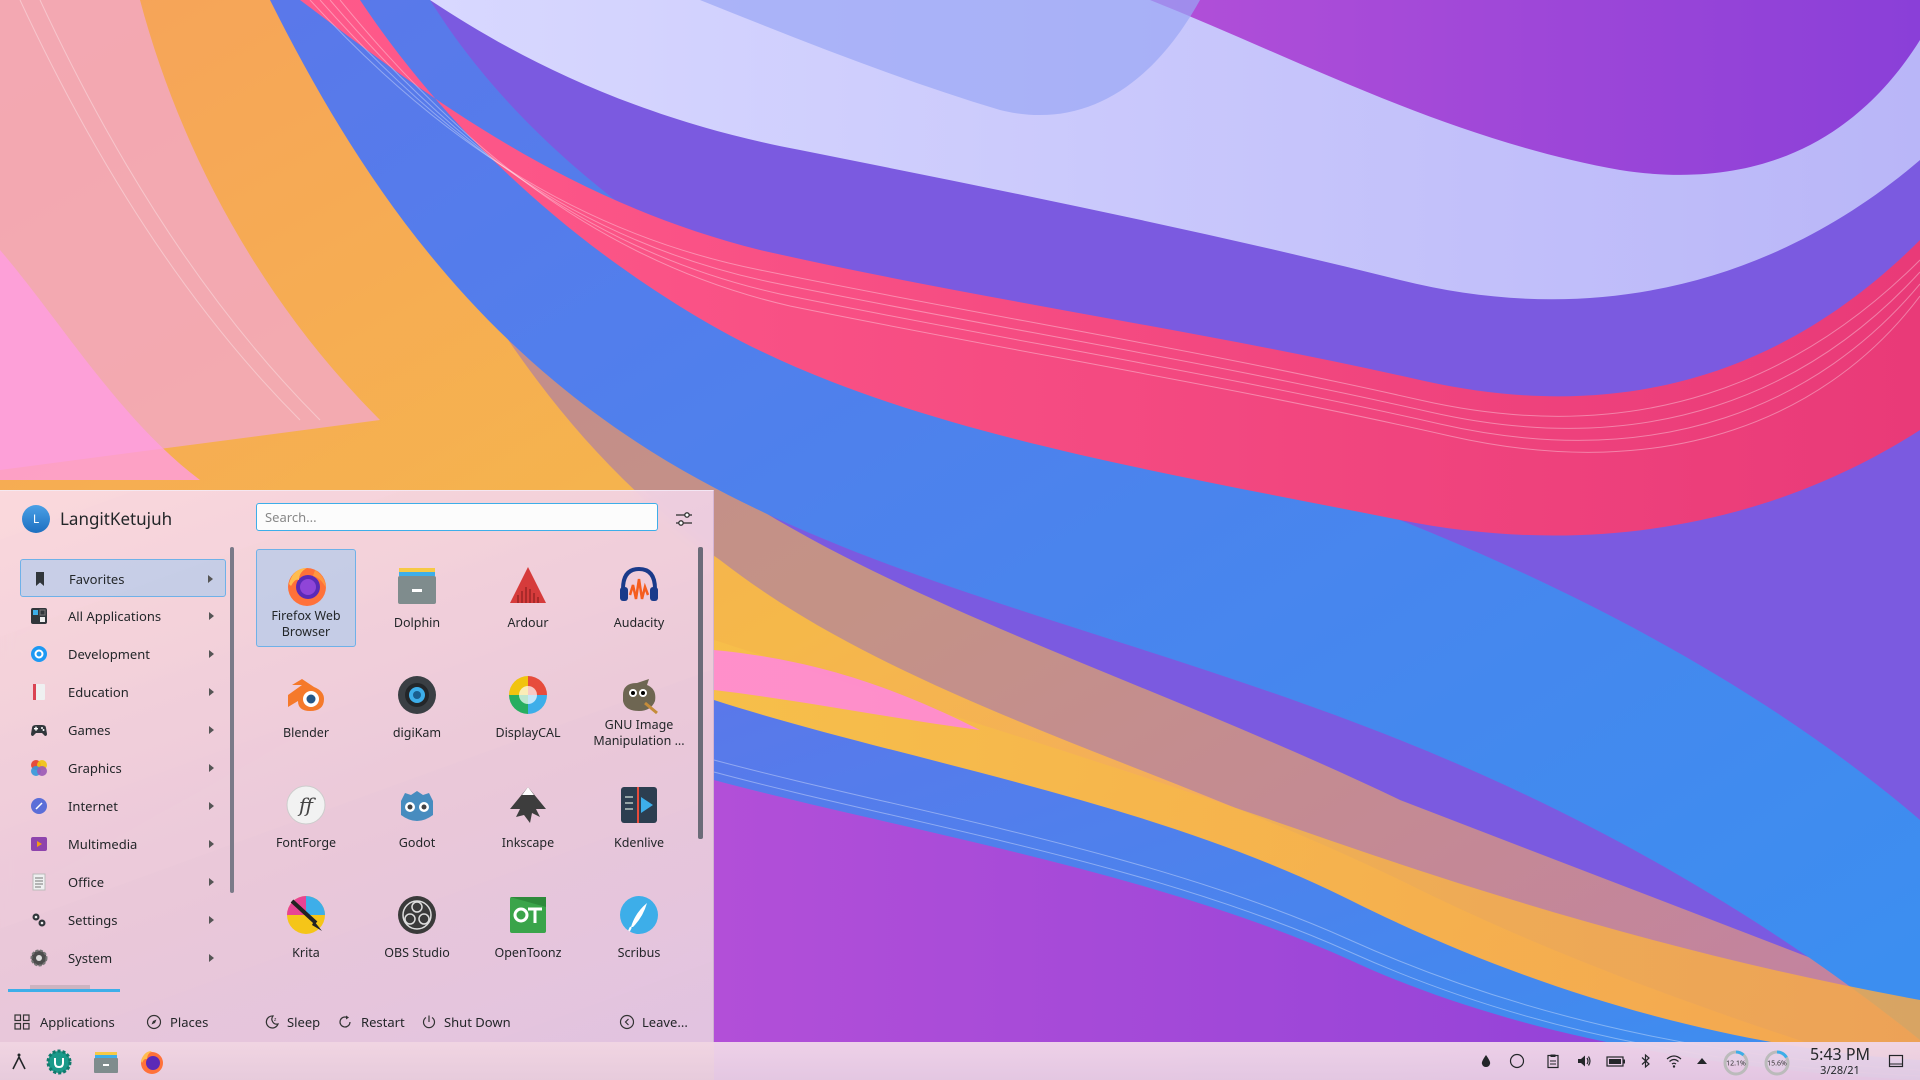 This screenshot has height=1080, width=1920. Describe the element at coordinates (1553, 1061) in the screenshot. I see `clipboard-icon` at that location.